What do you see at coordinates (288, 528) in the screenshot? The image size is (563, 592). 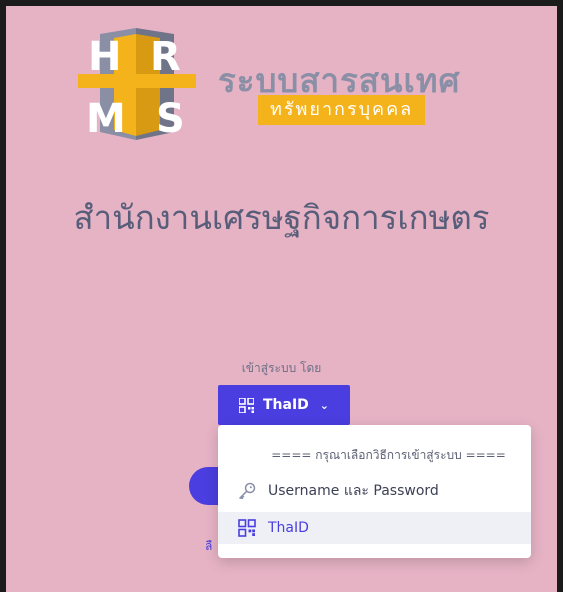 I see `option-label: ThaID` at bounding box center [288, 528].